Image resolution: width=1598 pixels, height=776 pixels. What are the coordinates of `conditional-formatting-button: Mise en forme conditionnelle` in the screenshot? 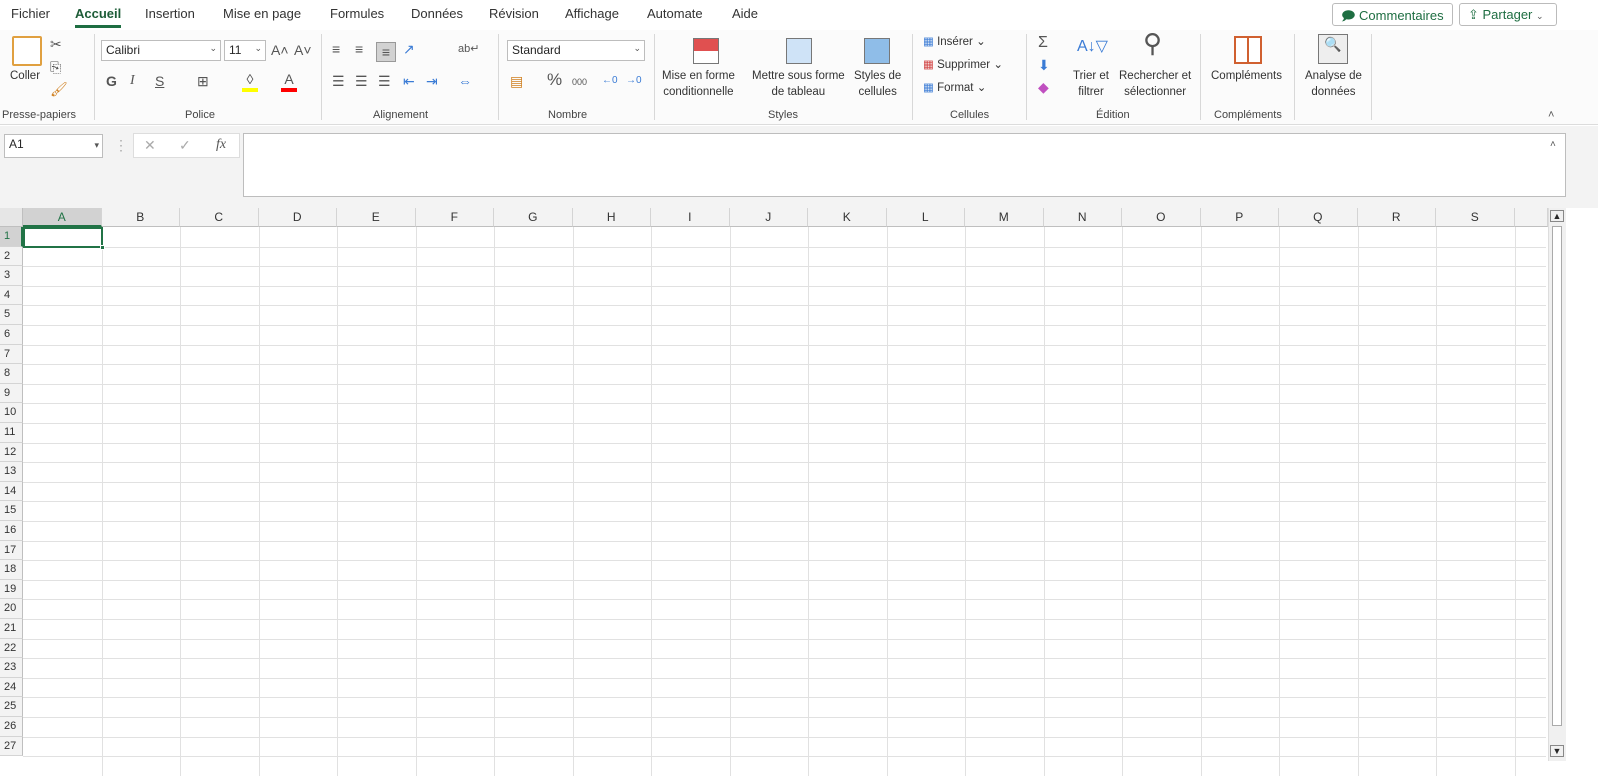 It's located at (698, 84).